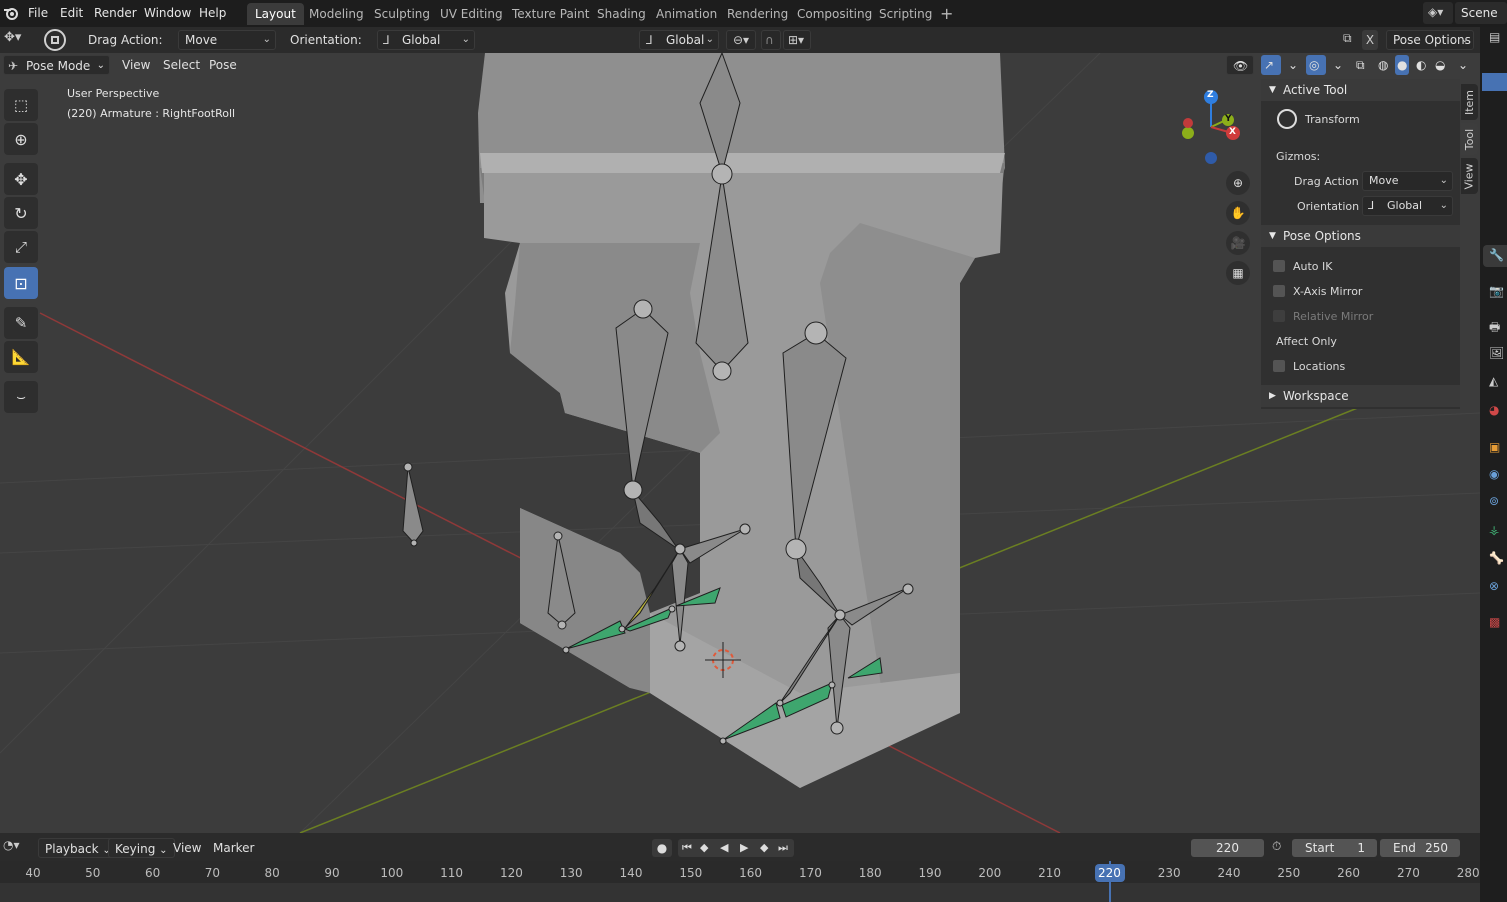 Image resolution: width=1507 pixels, height=902 pixels. Describe the element at coordinates (1430, 40) in the screenshot. I see `pose-options-dropdown: Pose Options ⌄` at that location.